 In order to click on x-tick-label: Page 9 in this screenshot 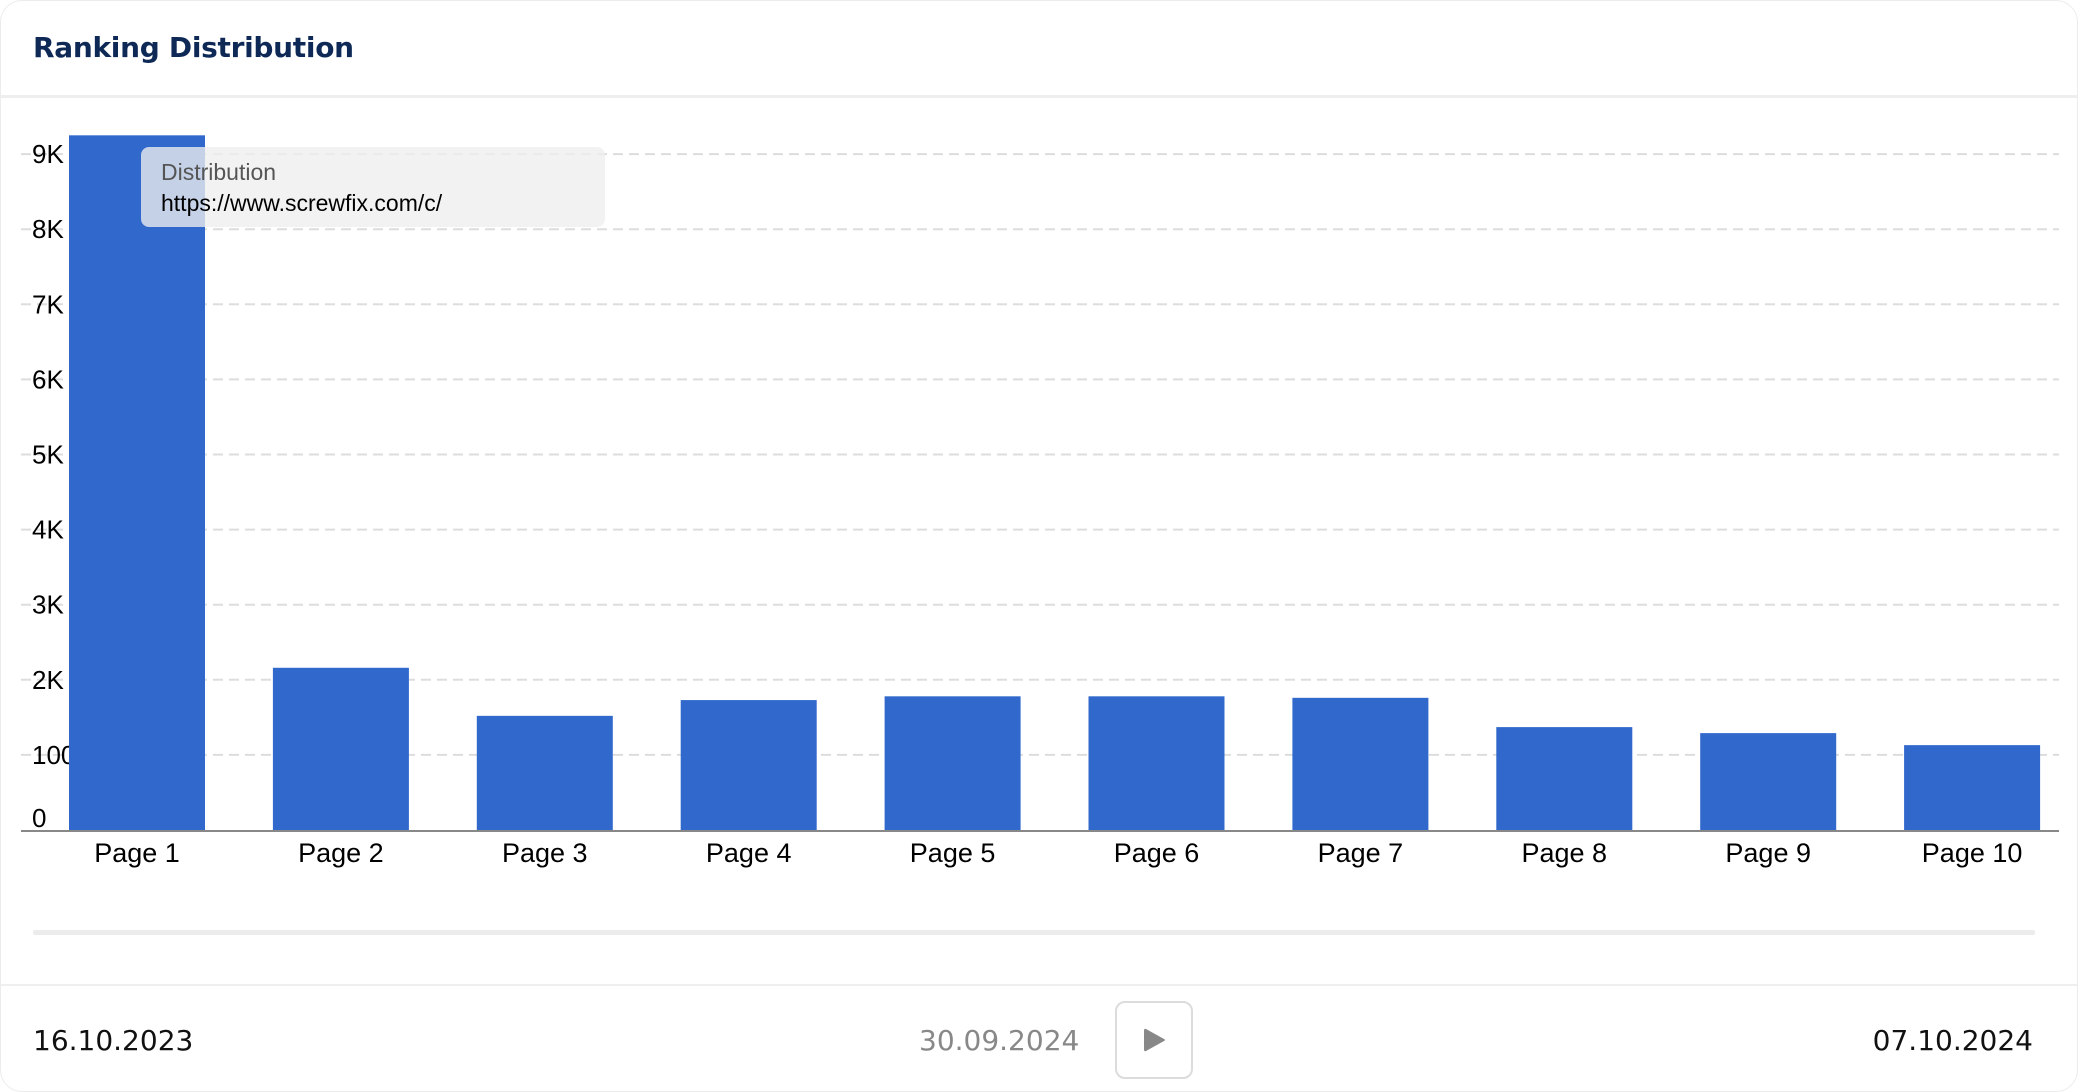, I will do `click(1768, 853)`.